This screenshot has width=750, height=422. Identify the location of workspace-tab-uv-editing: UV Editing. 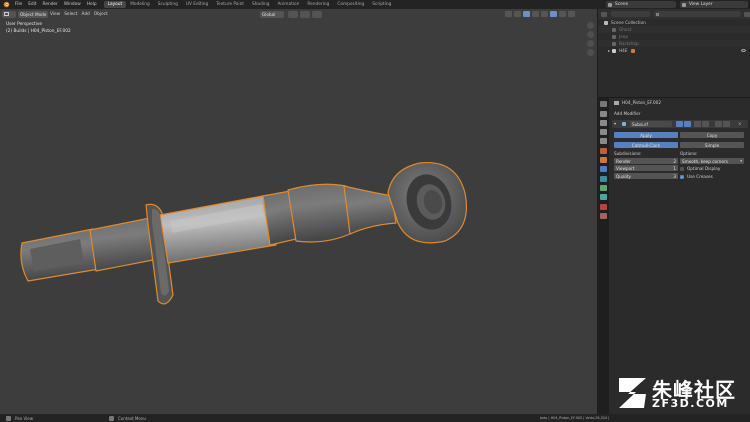
(197, 4).